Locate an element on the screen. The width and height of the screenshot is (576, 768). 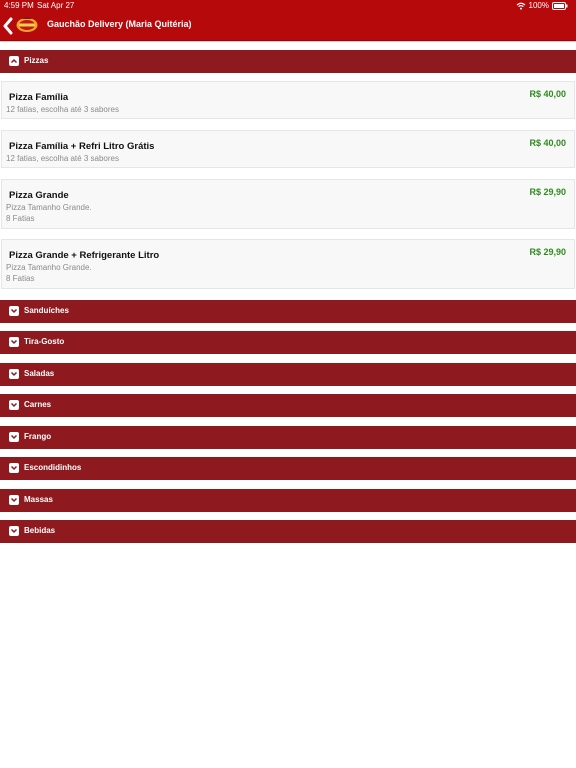
status-right: 100% is located at coordinates (542, 6).